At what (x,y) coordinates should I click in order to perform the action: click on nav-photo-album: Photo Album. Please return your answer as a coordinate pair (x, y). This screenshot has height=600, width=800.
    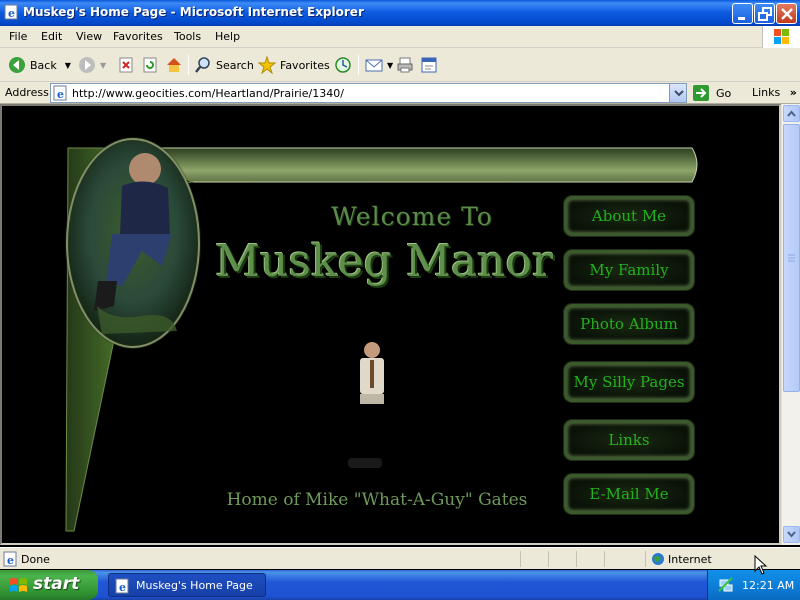
    Looking at the image, I should click on (629, 324).